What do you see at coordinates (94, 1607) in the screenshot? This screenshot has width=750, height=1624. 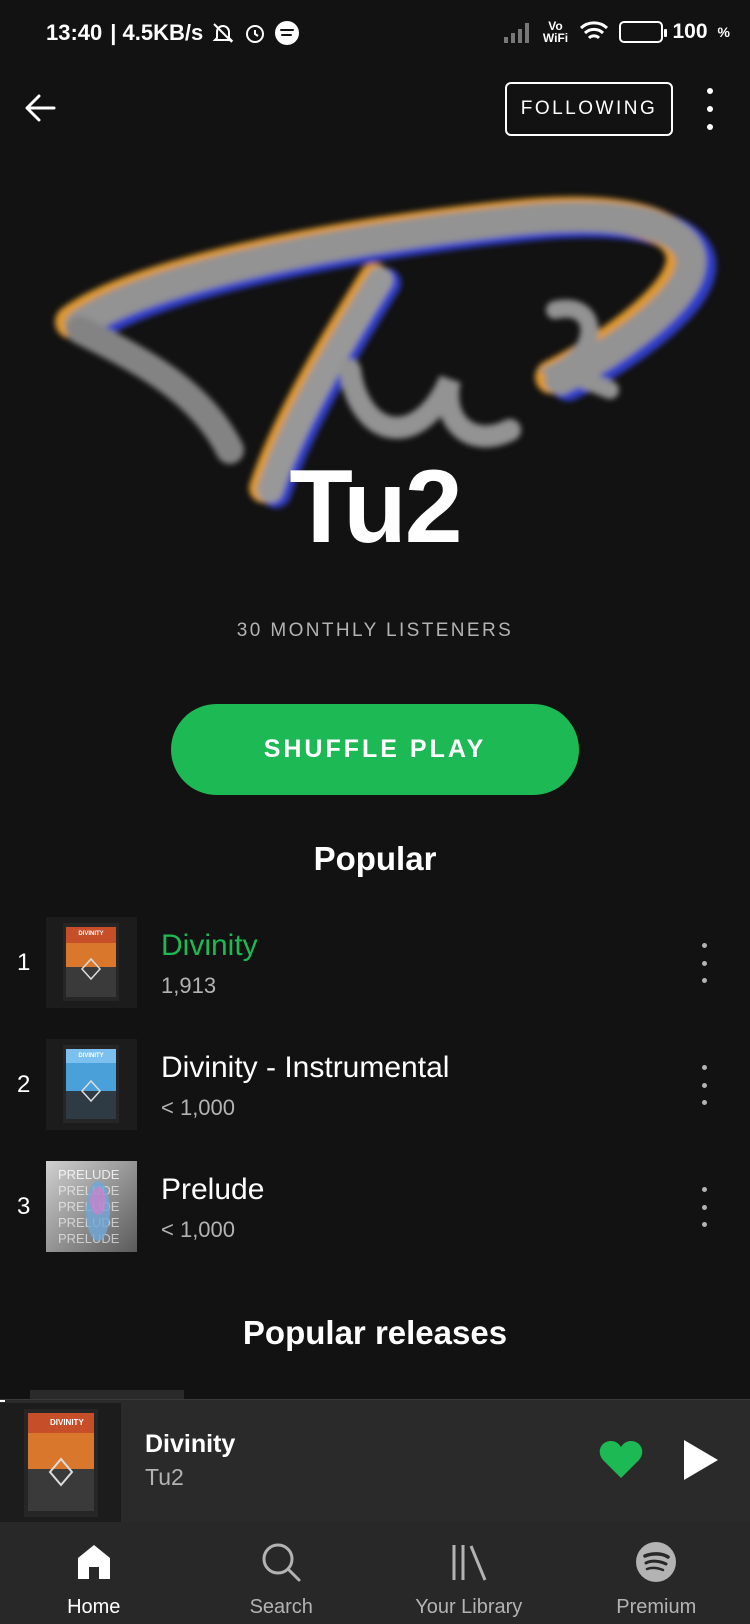 I see `tab-label: Home` at bounding box center [94, 1607].